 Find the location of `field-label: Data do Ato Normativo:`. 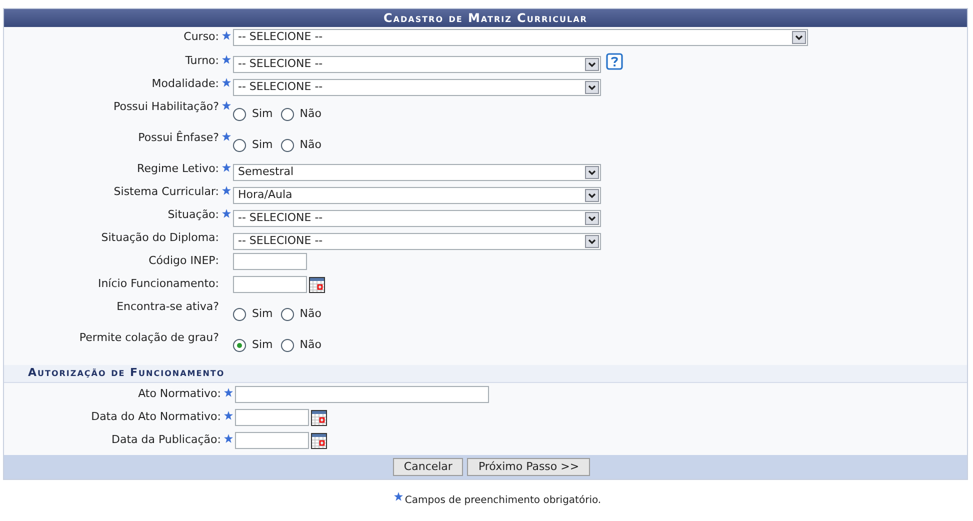

field-label: Data do Ato Normativo: is located at coordinates (156, 417).